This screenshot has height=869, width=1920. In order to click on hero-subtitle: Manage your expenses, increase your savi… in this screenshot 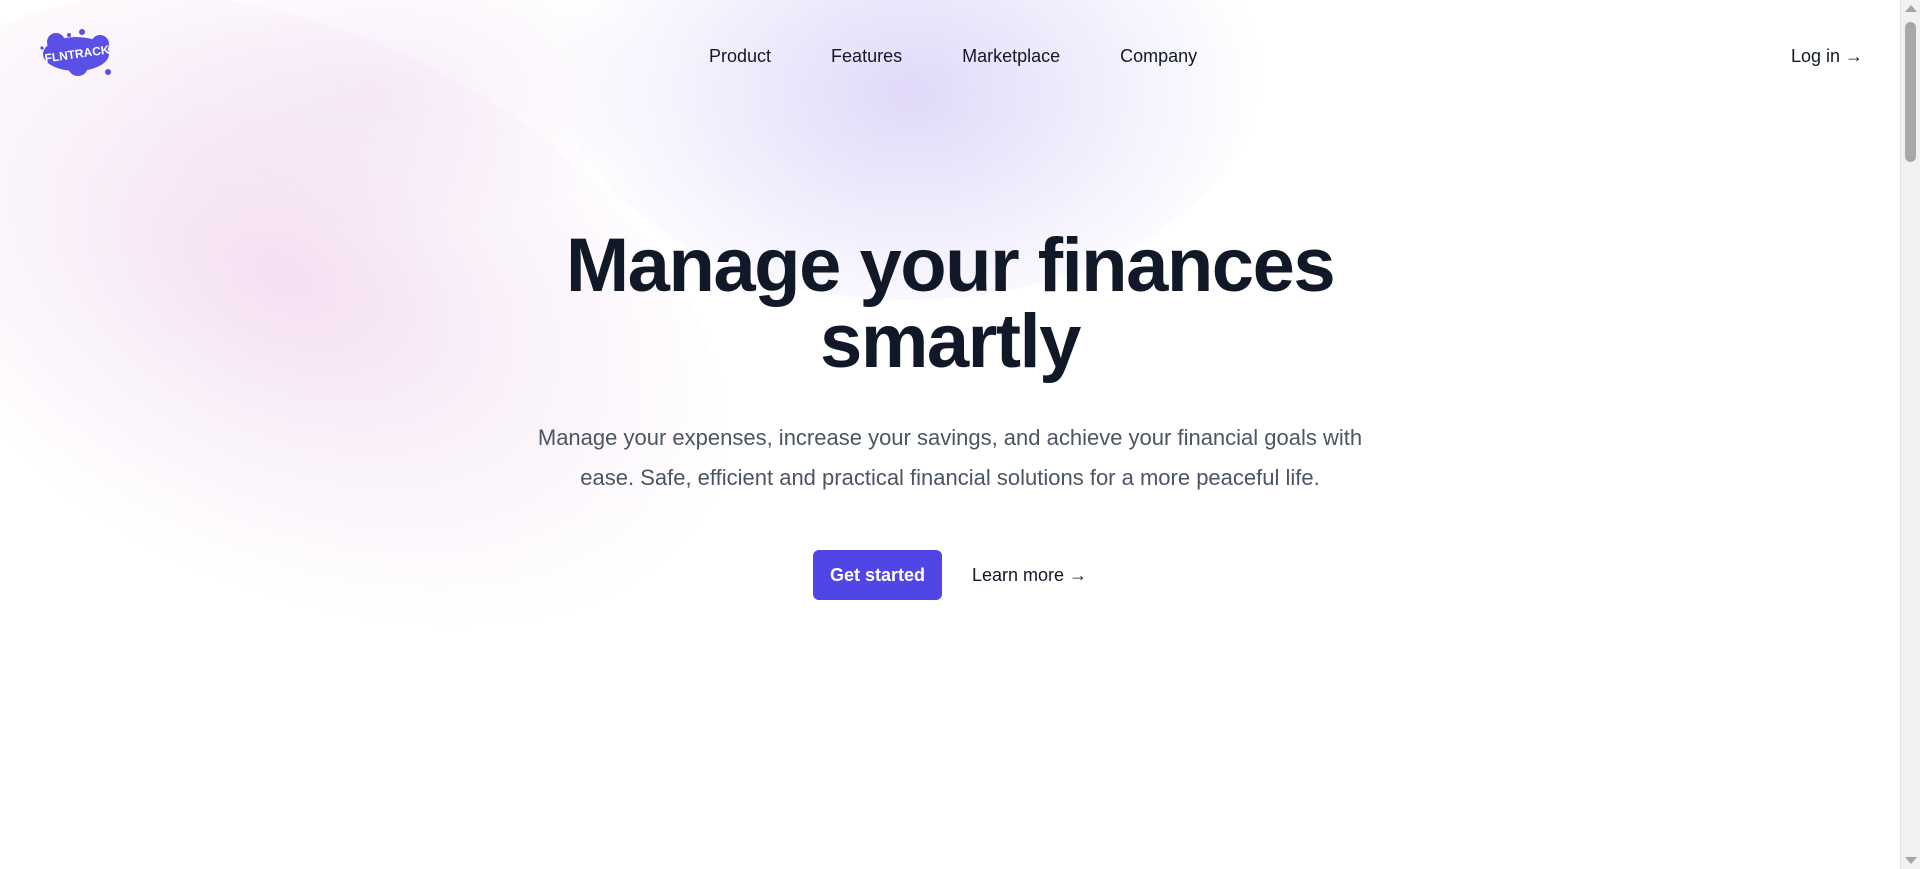, I will do `click(950, 457)`.